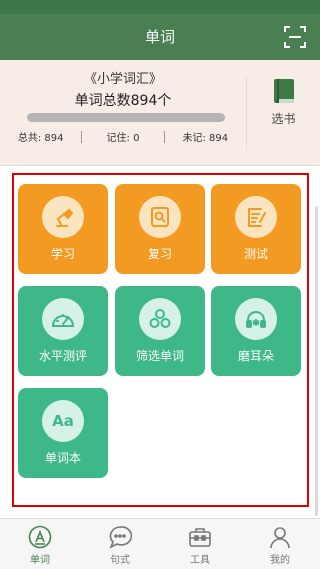 The height and width of the screenshot is (569, 320). What do you see at coordinates (40, 138) in the screenshot?
I see `stat-total: 总共: 894` at bounding box center [40, 138].